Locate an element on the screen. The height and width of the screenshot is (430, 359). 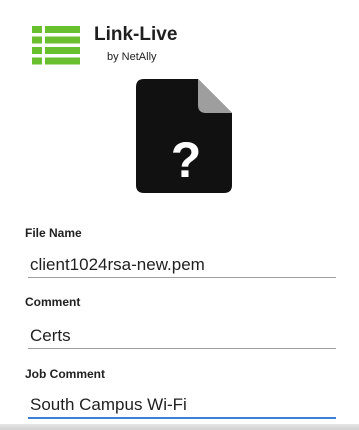
file-name-input is located at coordinates (182, 265).